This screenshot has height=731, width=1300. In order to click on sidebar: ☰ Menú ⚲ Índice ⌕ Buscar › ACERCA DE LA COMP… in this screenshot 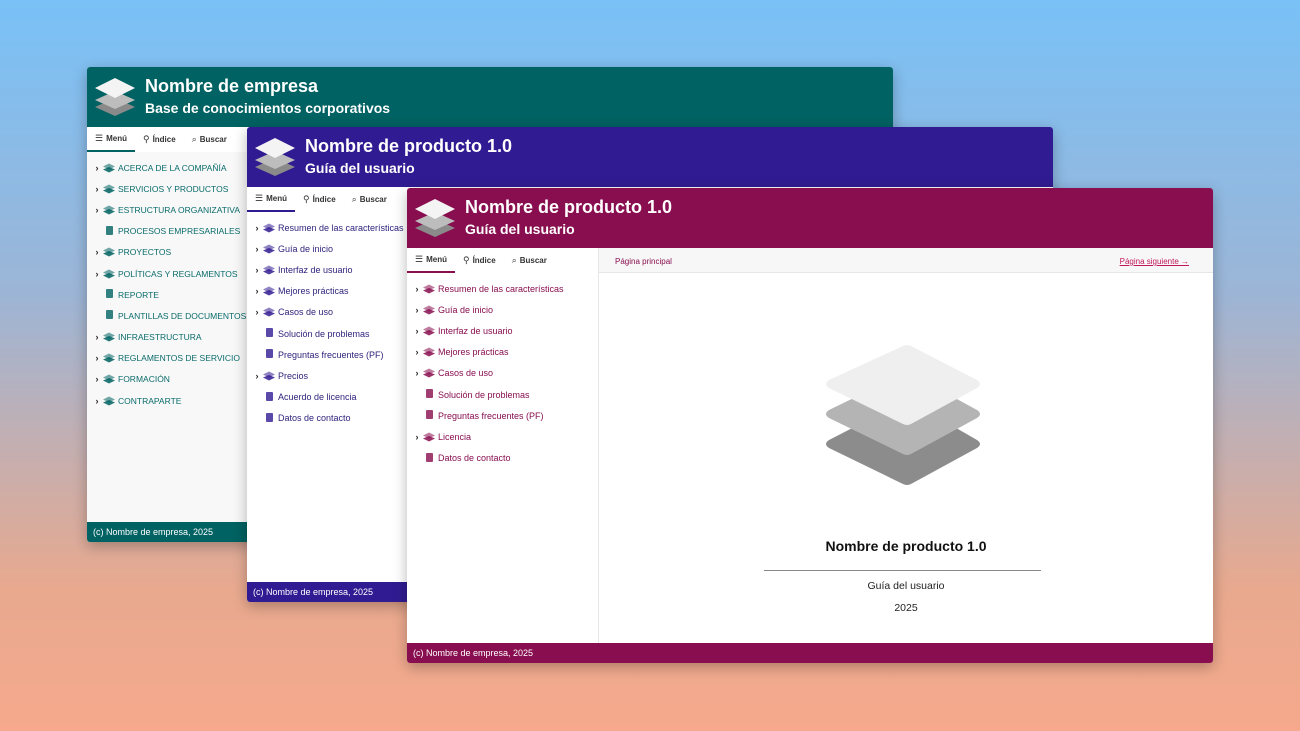, I will do `click(167, 324)`.